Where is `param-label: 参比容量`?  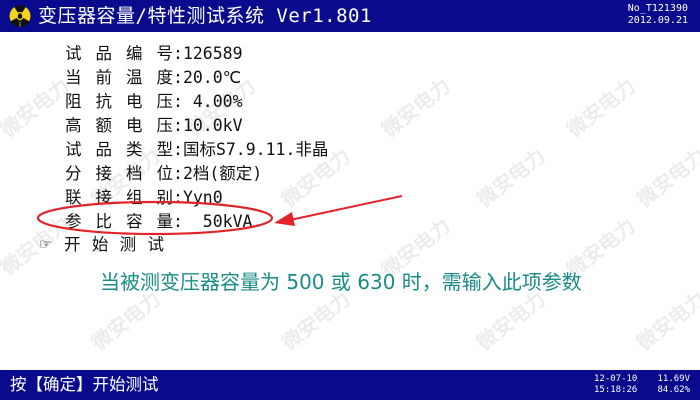
param-label: 参比容量 is located at coordinates (119, 221).